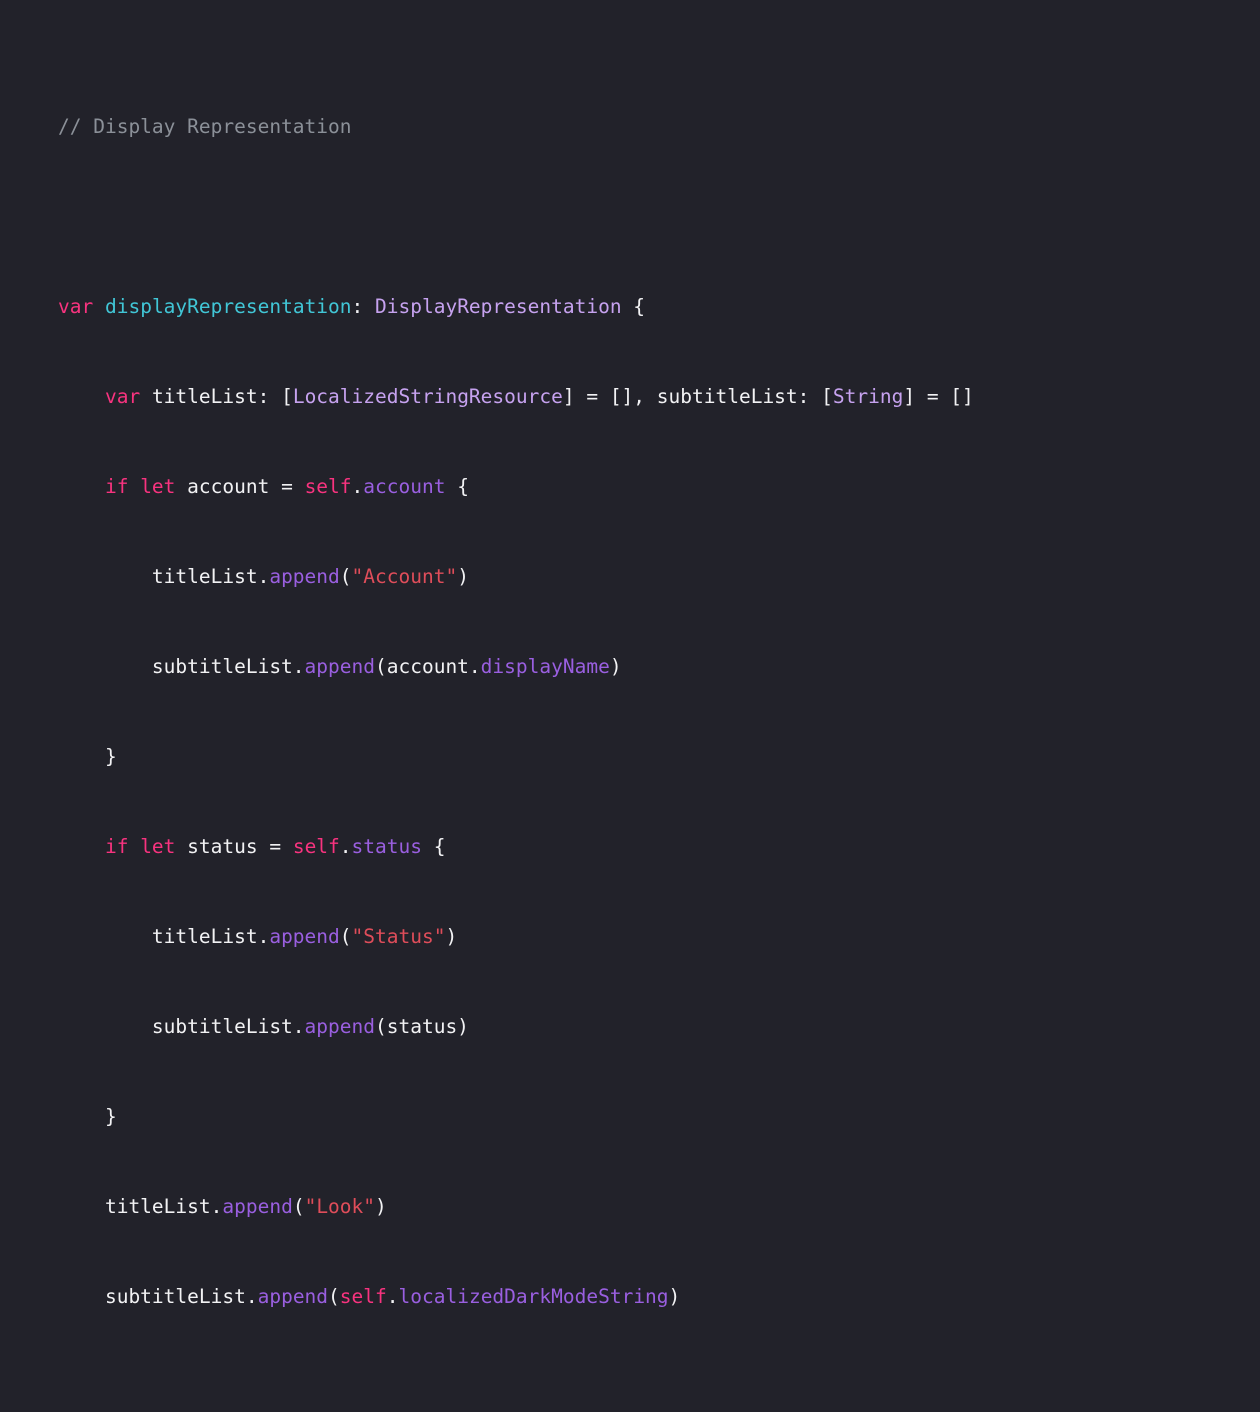  What do you see at coordinates (697, 396) in the screenshot?
I see `code-token: ] = [], subtitleList: [` at bounding box center [697, 396].